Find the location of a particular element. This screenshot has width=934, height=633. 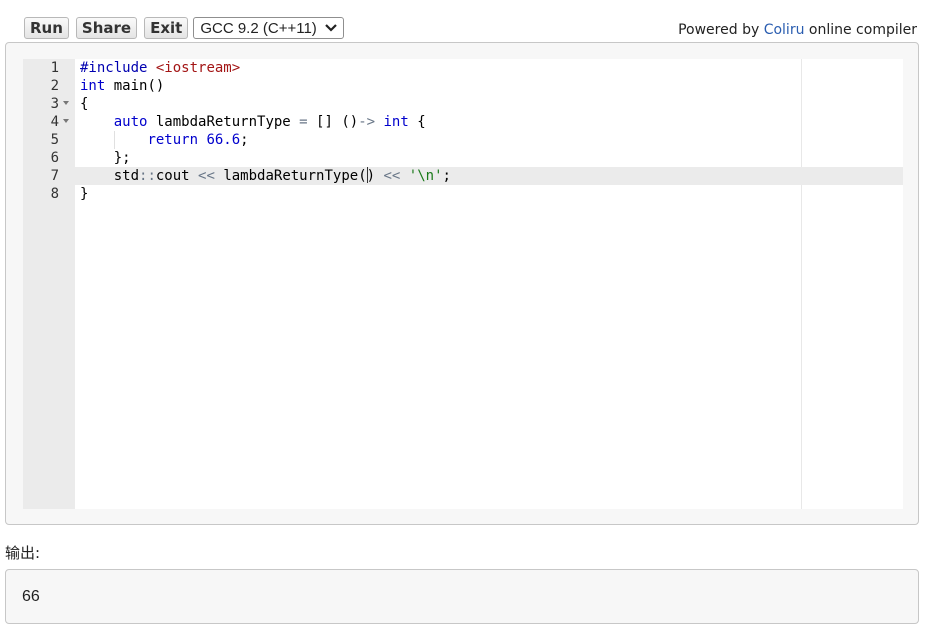

token-params: () is located at coordinates (350, 122).